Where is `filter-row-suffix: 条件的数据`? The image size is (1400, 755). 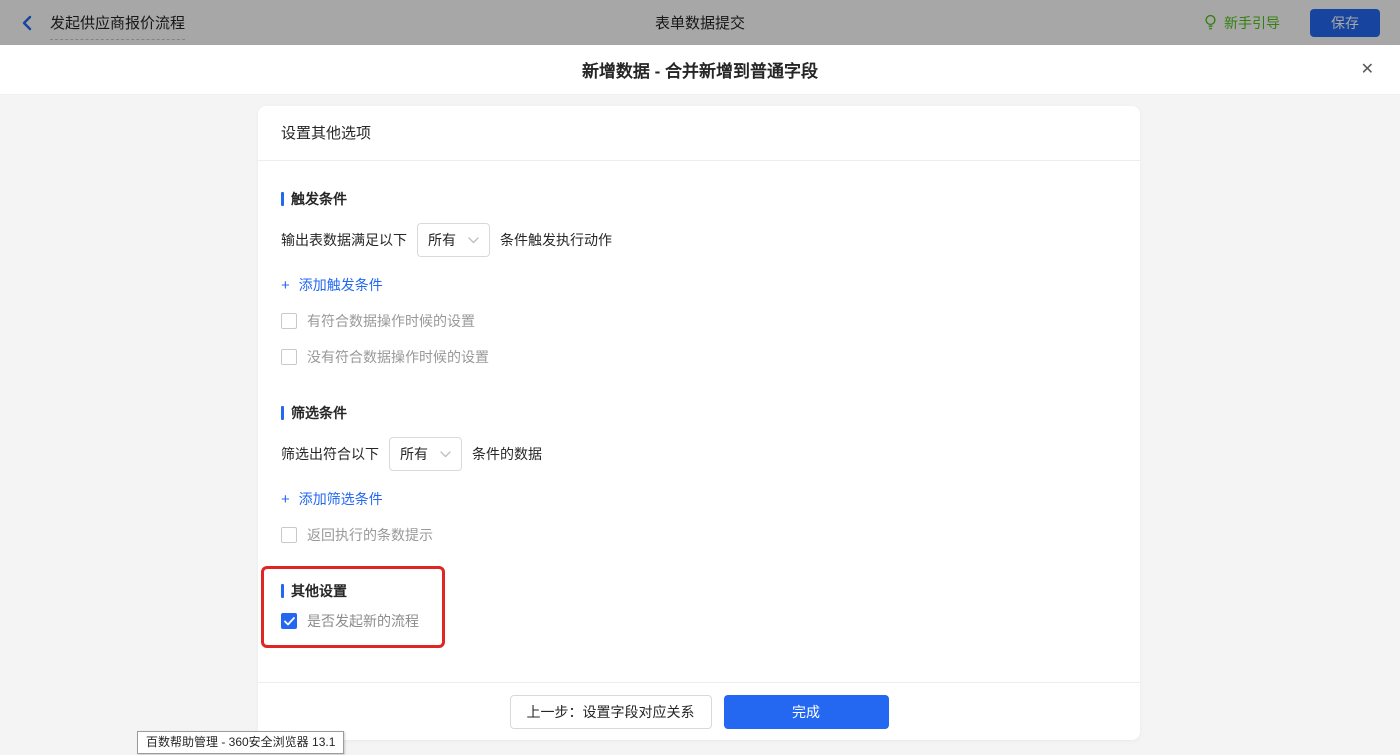 filter-row-suffix: 条件的数据 is located at coordinates (507, 454).